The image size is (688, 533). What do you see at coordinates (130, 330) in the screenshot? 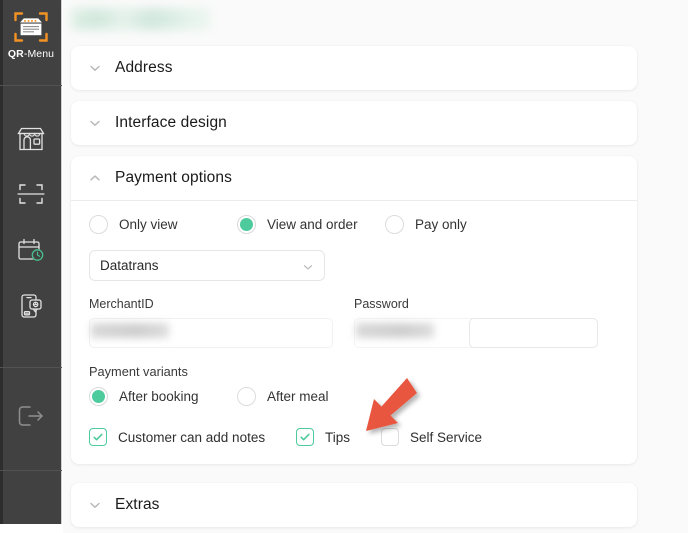
I see `merchant-id-redacted-value` at bounding box center [130, 330].